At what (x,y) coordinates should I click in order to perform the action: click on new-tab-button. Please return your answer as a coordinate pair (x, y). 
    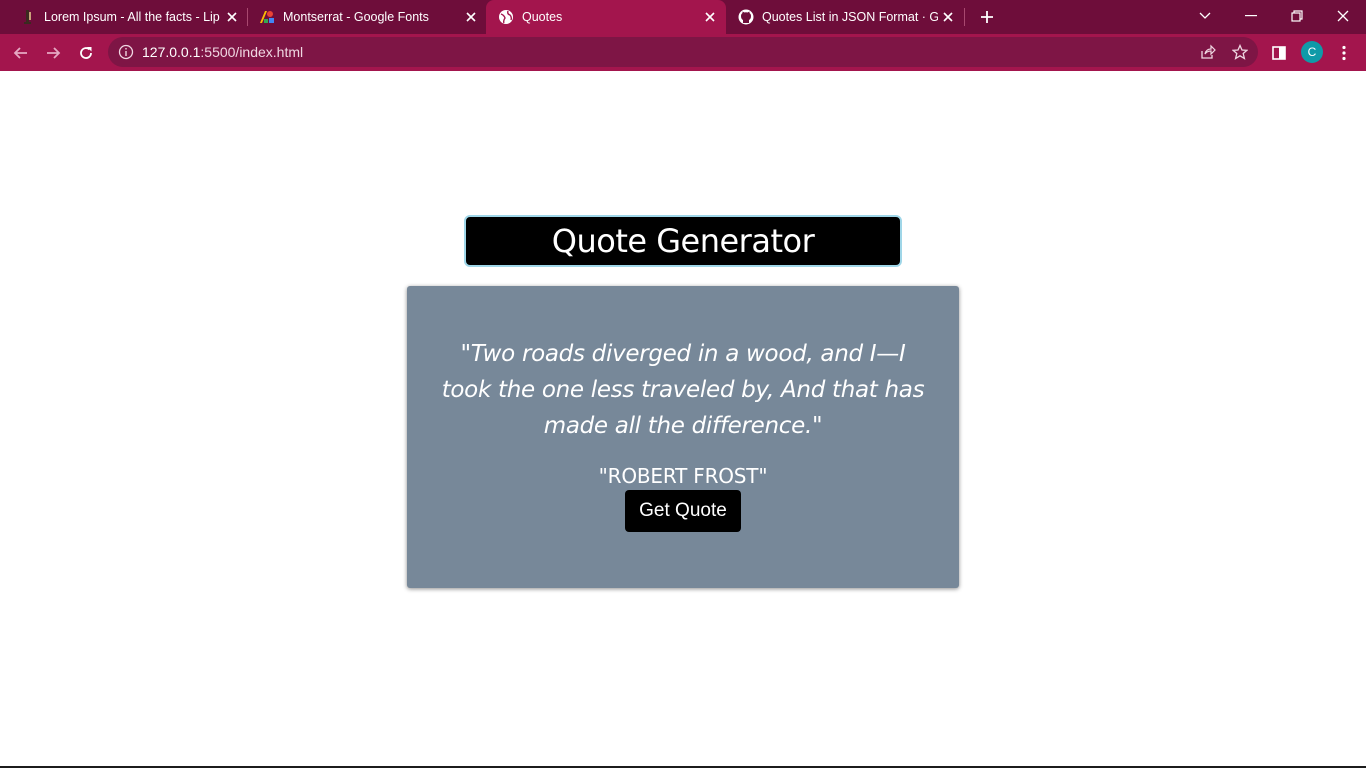
    Looking at the image, I should click on (987, 17).